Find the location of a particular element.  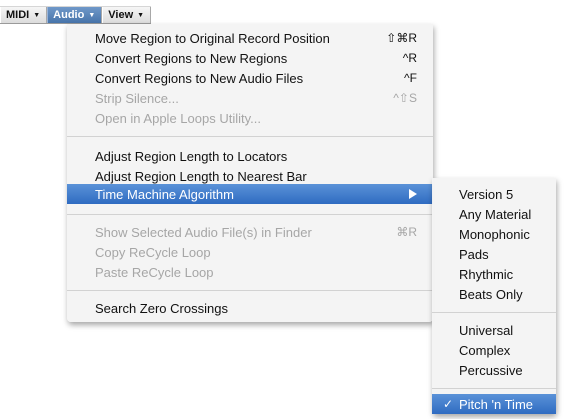

menu-item-adjust-length-to-locators: Adjust Region Length to Locators is located at coordinates (250, 156).